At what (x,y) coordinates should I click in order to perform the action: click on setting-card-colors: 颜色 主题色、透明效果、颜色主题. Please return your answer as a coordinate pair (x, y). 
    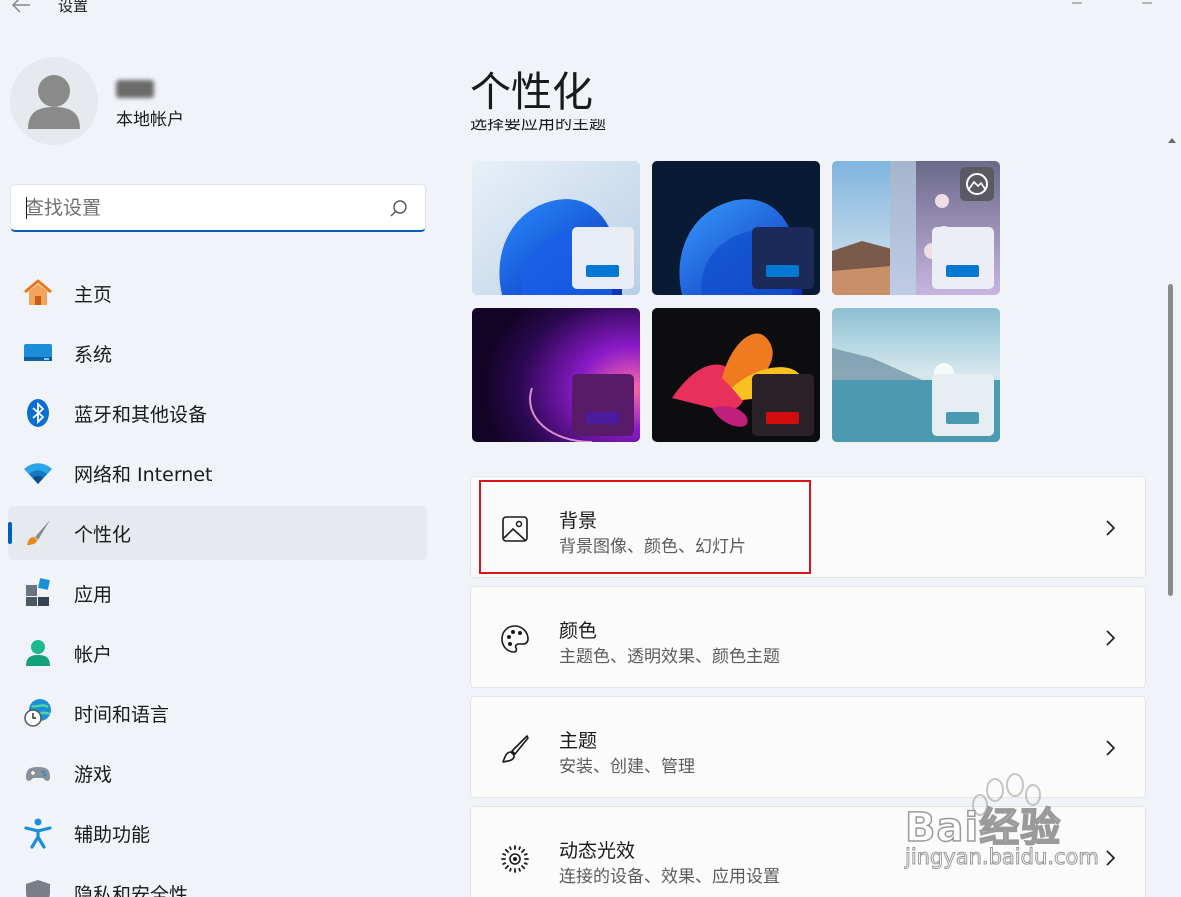
    Looking at the image, I should click on (808, 637).